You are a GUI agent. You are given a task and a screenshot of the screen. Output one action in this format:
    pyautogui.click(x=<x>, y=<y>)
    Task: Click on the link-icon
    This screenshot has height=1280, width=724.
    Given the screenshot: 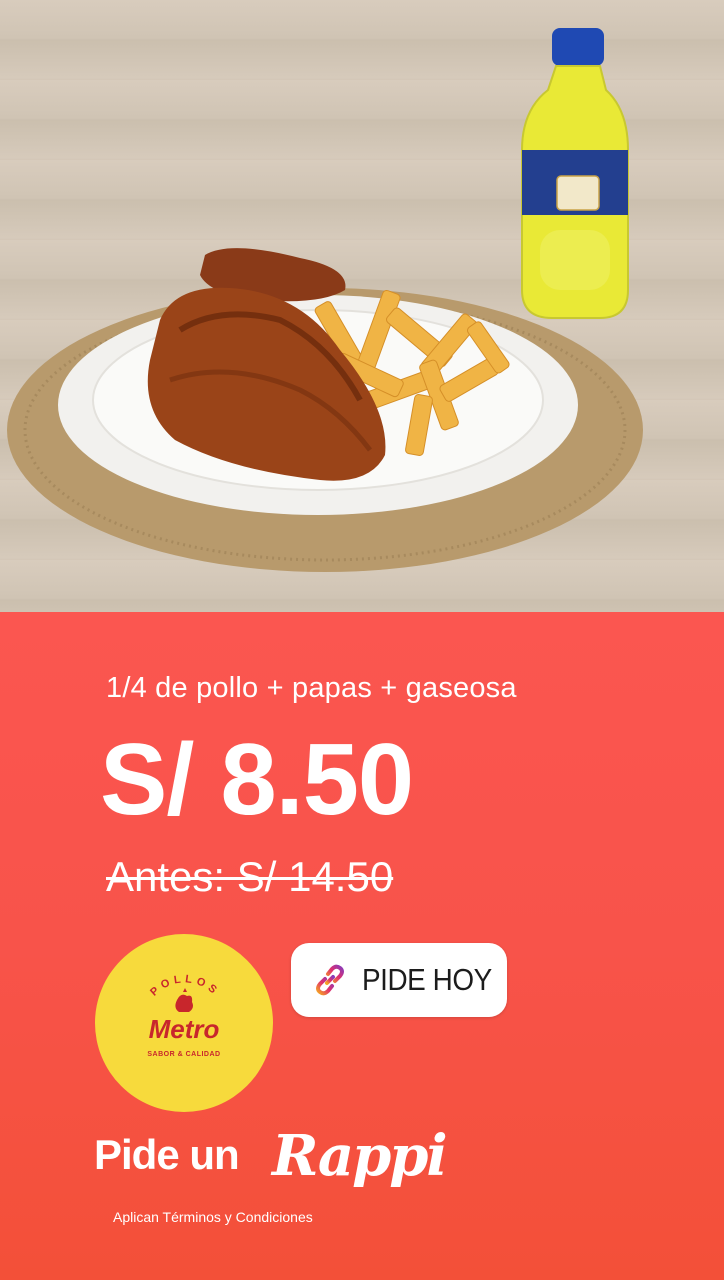 What is the action you would take?
    pyautogui.click(x=330, y=980)
    